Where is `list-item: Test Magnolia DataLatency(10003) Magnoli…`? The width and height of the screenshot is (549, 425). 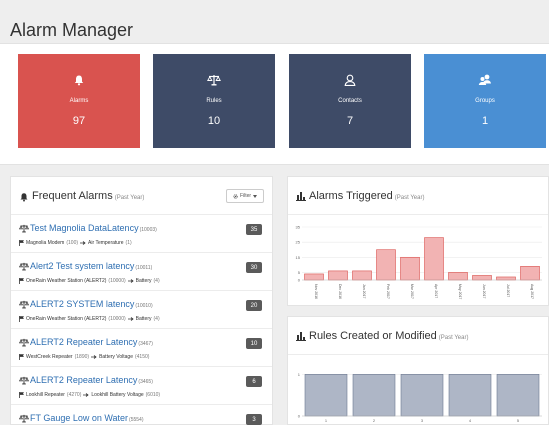 list-item: Test Magnolia DataLatency(10003) Magnoli… is located at coordinates (141, 234).